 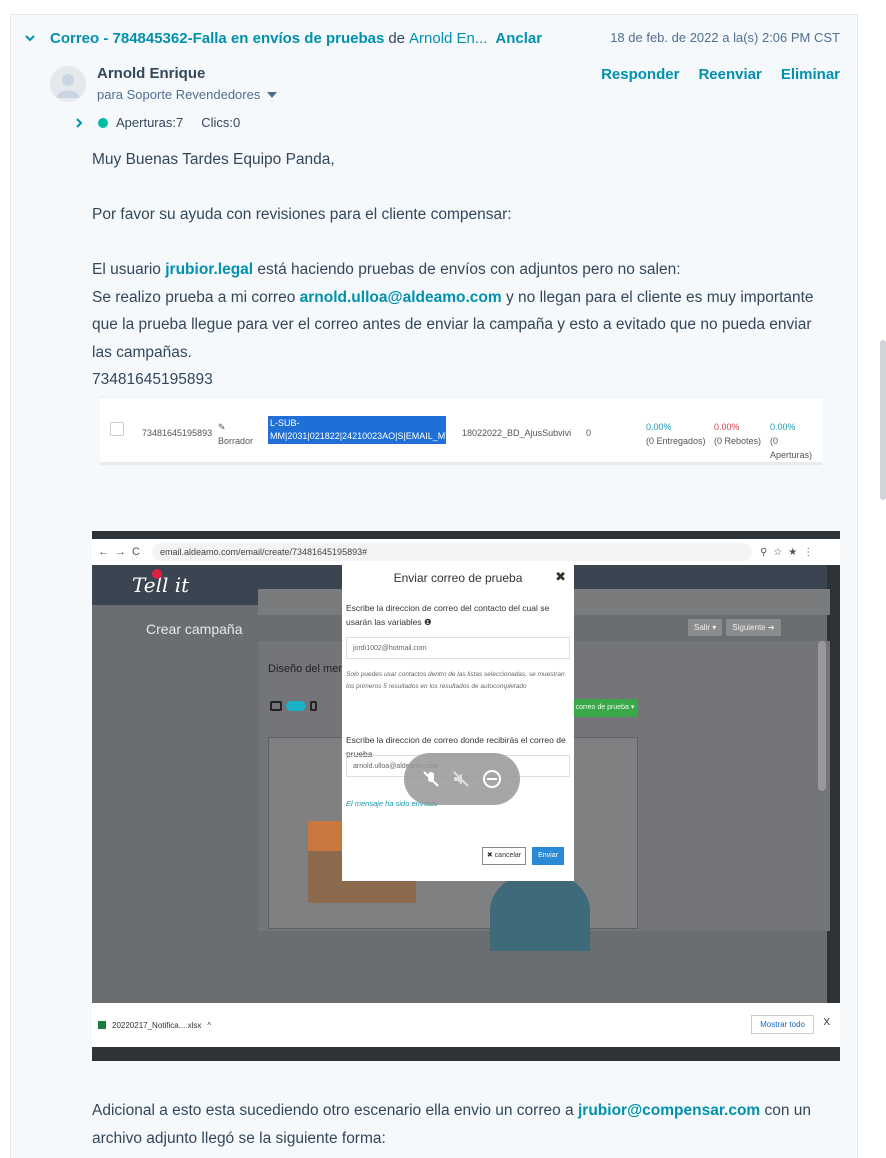 What do you see at coordinates (548, 856) in the screenshot?
I see `send-button: Enviar` at bounding box center [548, 856].